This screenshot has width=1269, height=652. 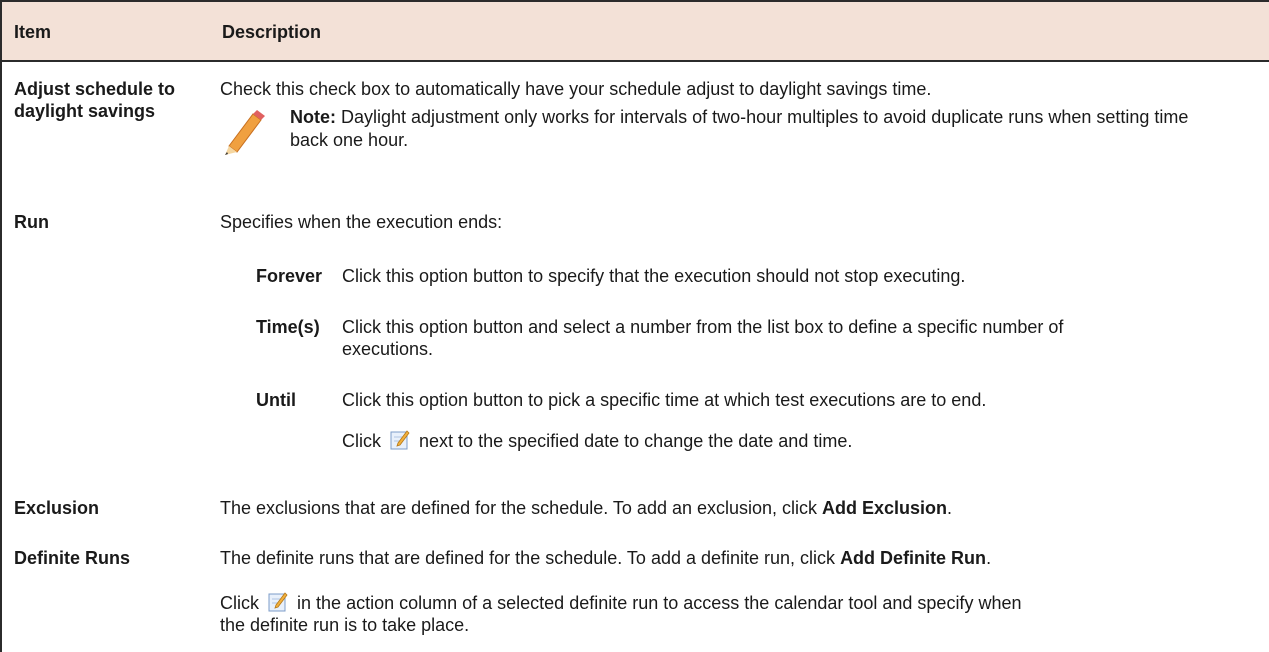 What do you see at coordinates (288, 327) in the screenshot?
I see `option-term-times: Time(s)` at bounding box center [288, 327].